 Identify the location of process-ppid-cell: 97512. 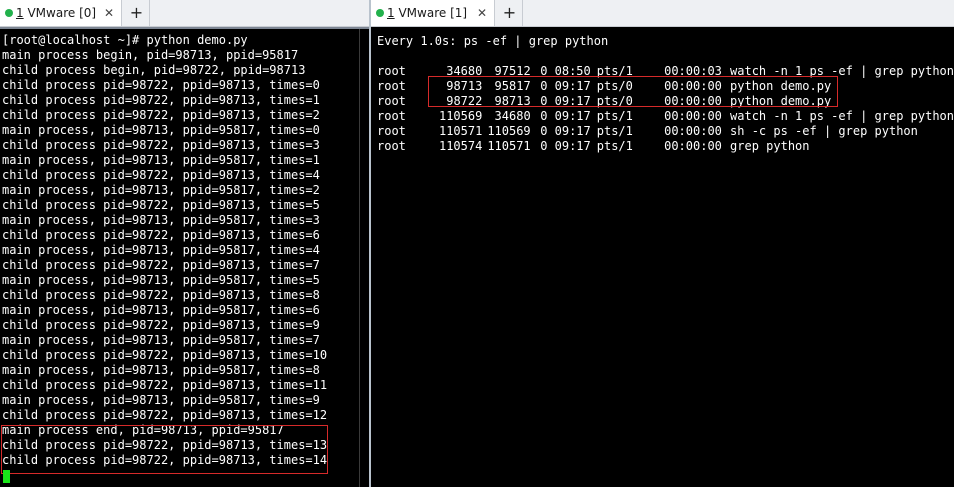
(512, 71).